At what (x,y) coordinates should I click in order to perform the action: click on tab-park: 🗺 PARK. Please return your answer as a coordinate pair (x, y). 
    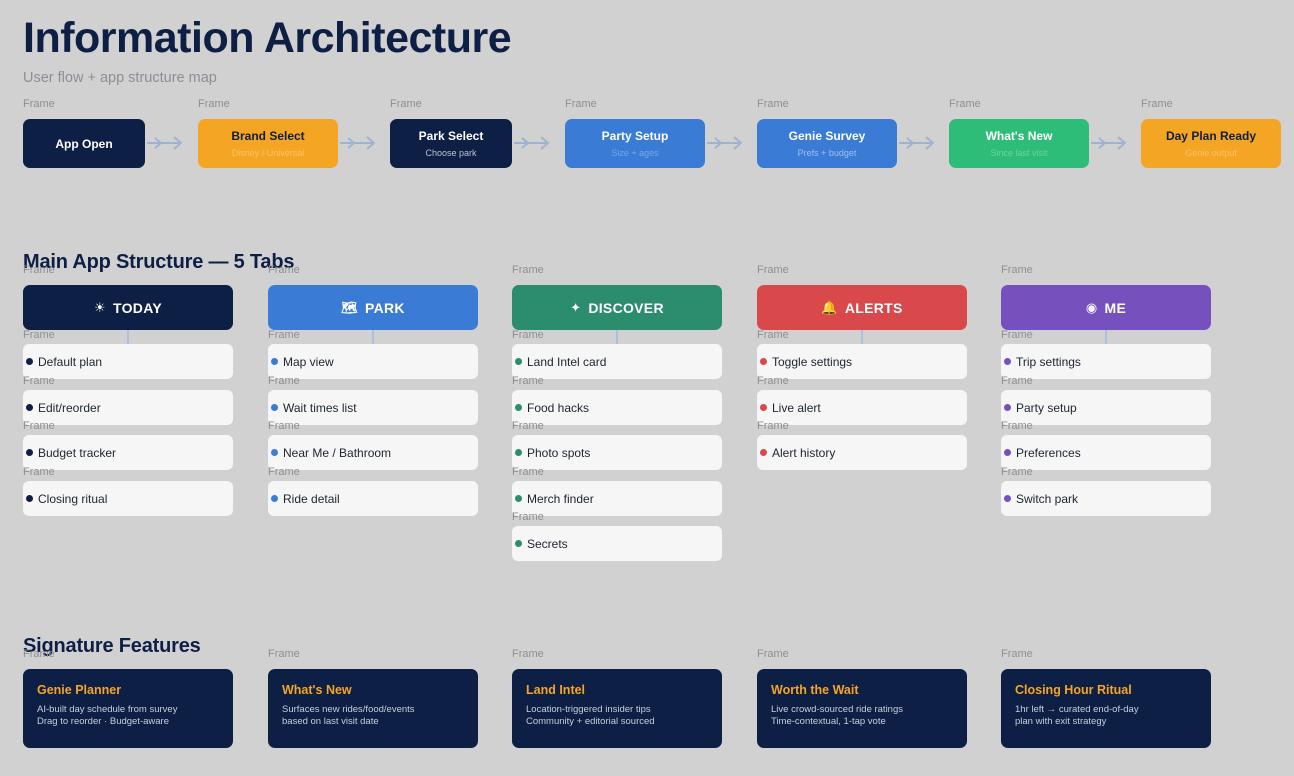
    Looking at the image, I should click on (373, 307).